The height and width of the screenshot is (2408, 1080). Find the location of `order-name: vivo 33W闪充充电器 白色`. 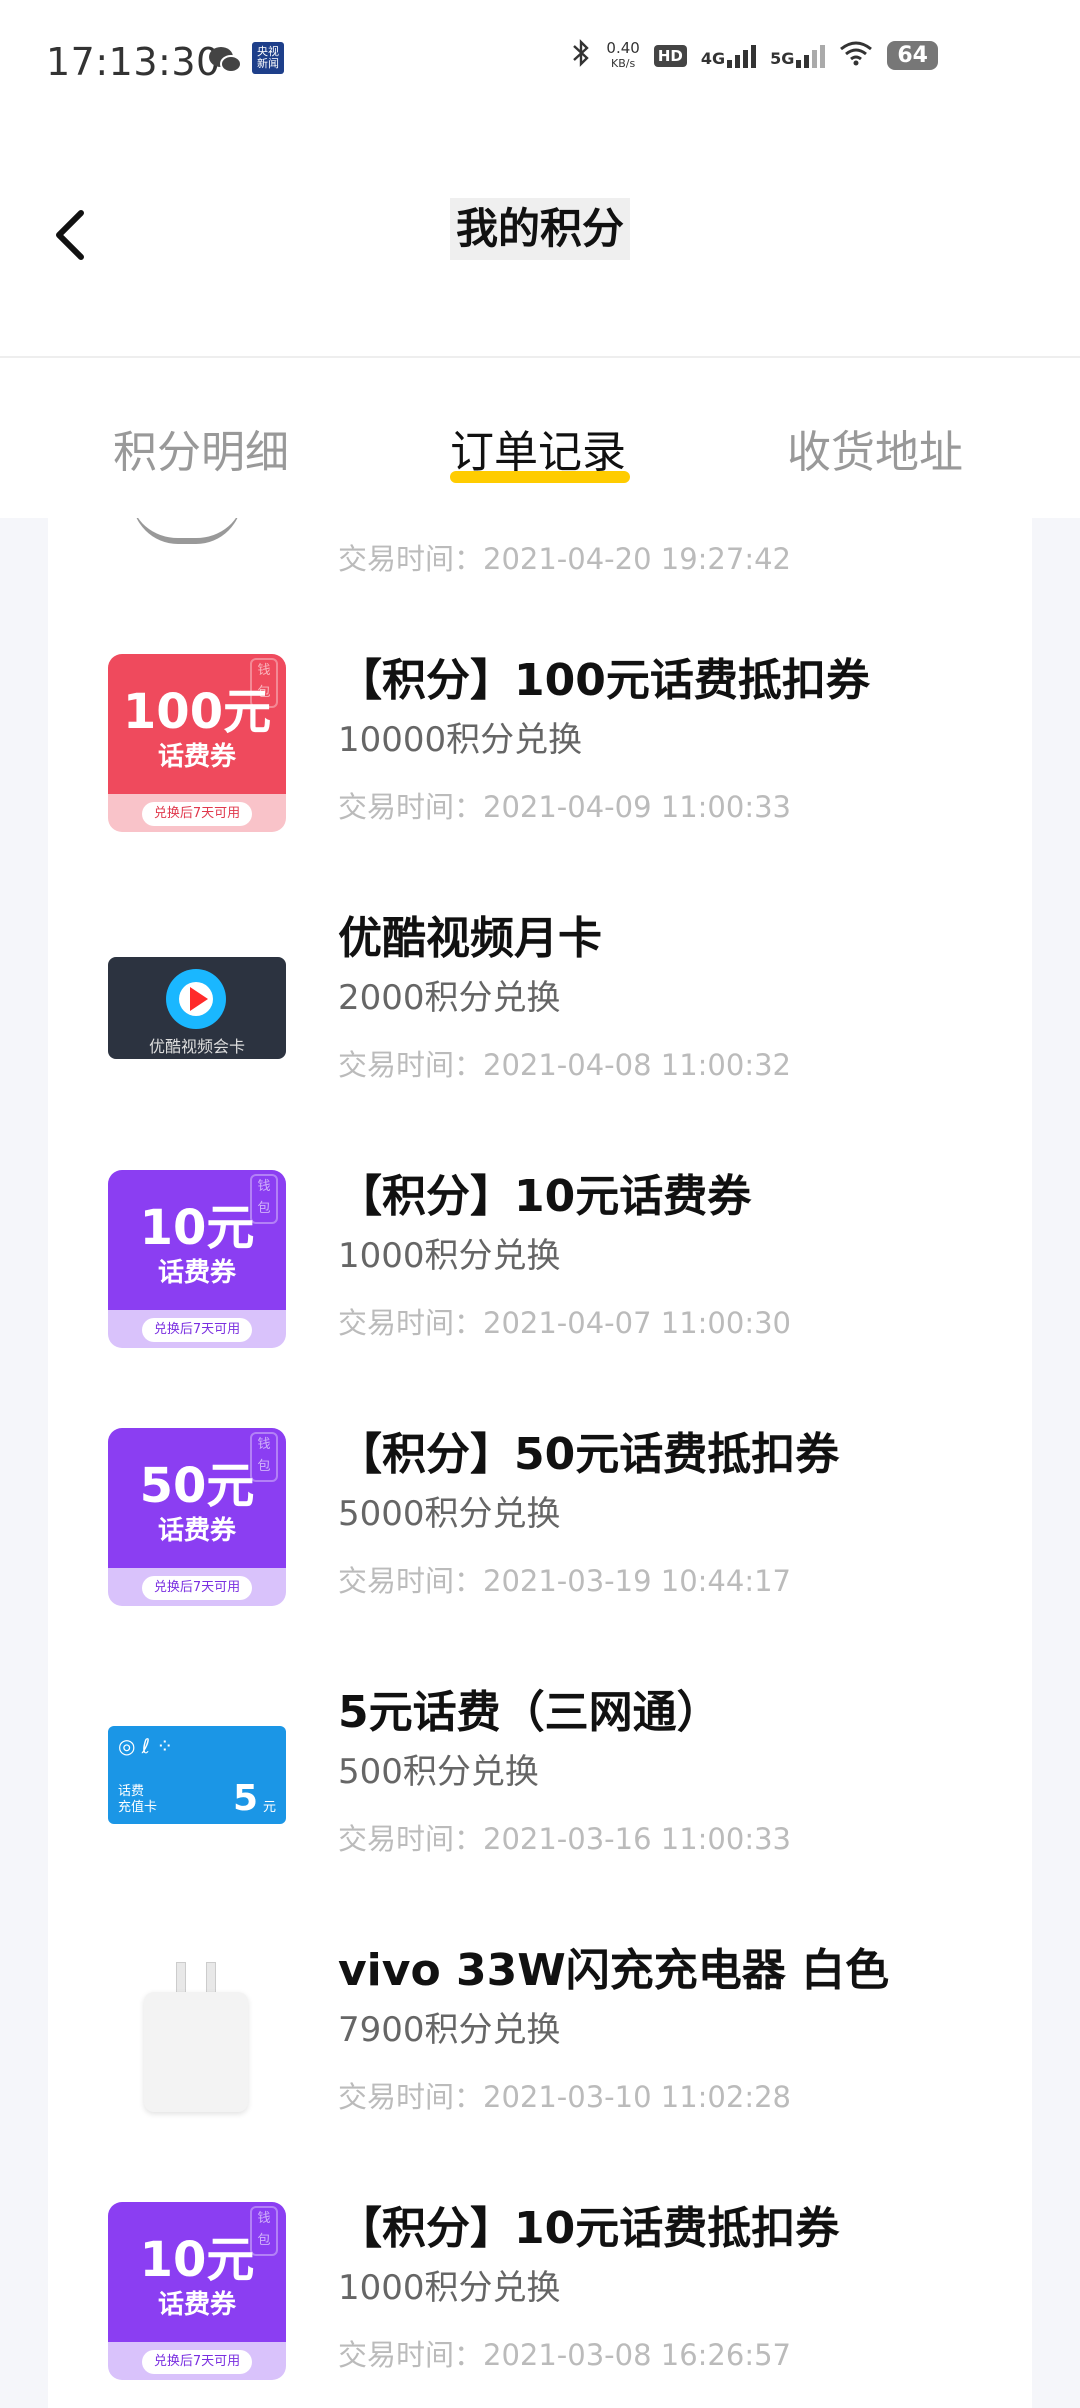

order-name: vivo 33W闪充充电器 白色 is located at coordinates (614, 1970).